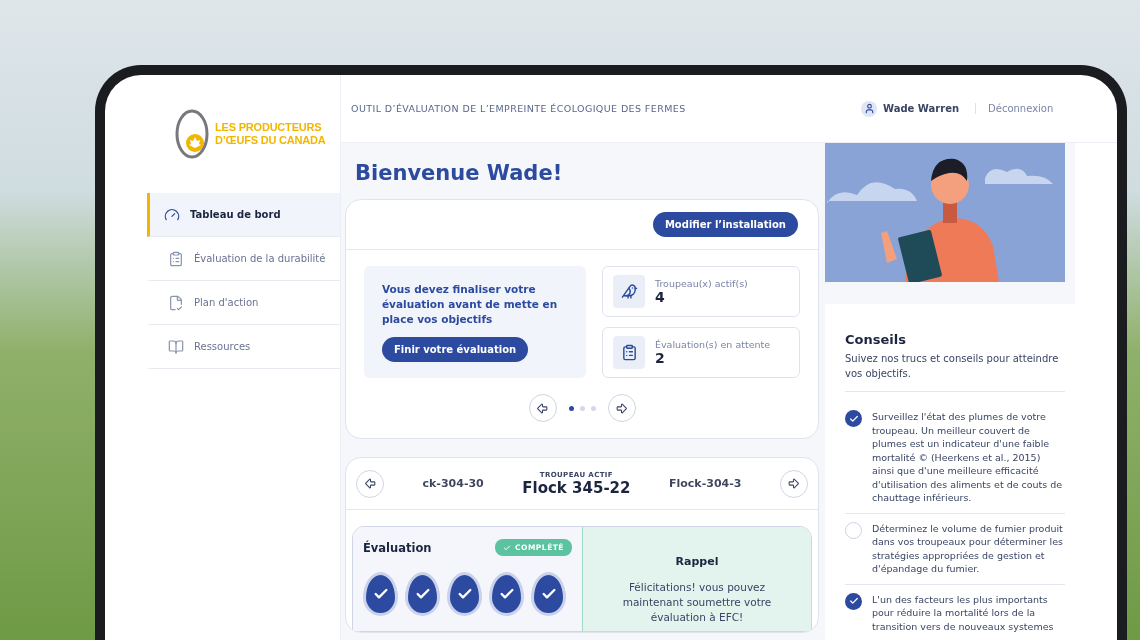 This screenshot has height=640, width=1140. I want to click on edit-setup-button: Modifier l’installation, so click(725, 224).